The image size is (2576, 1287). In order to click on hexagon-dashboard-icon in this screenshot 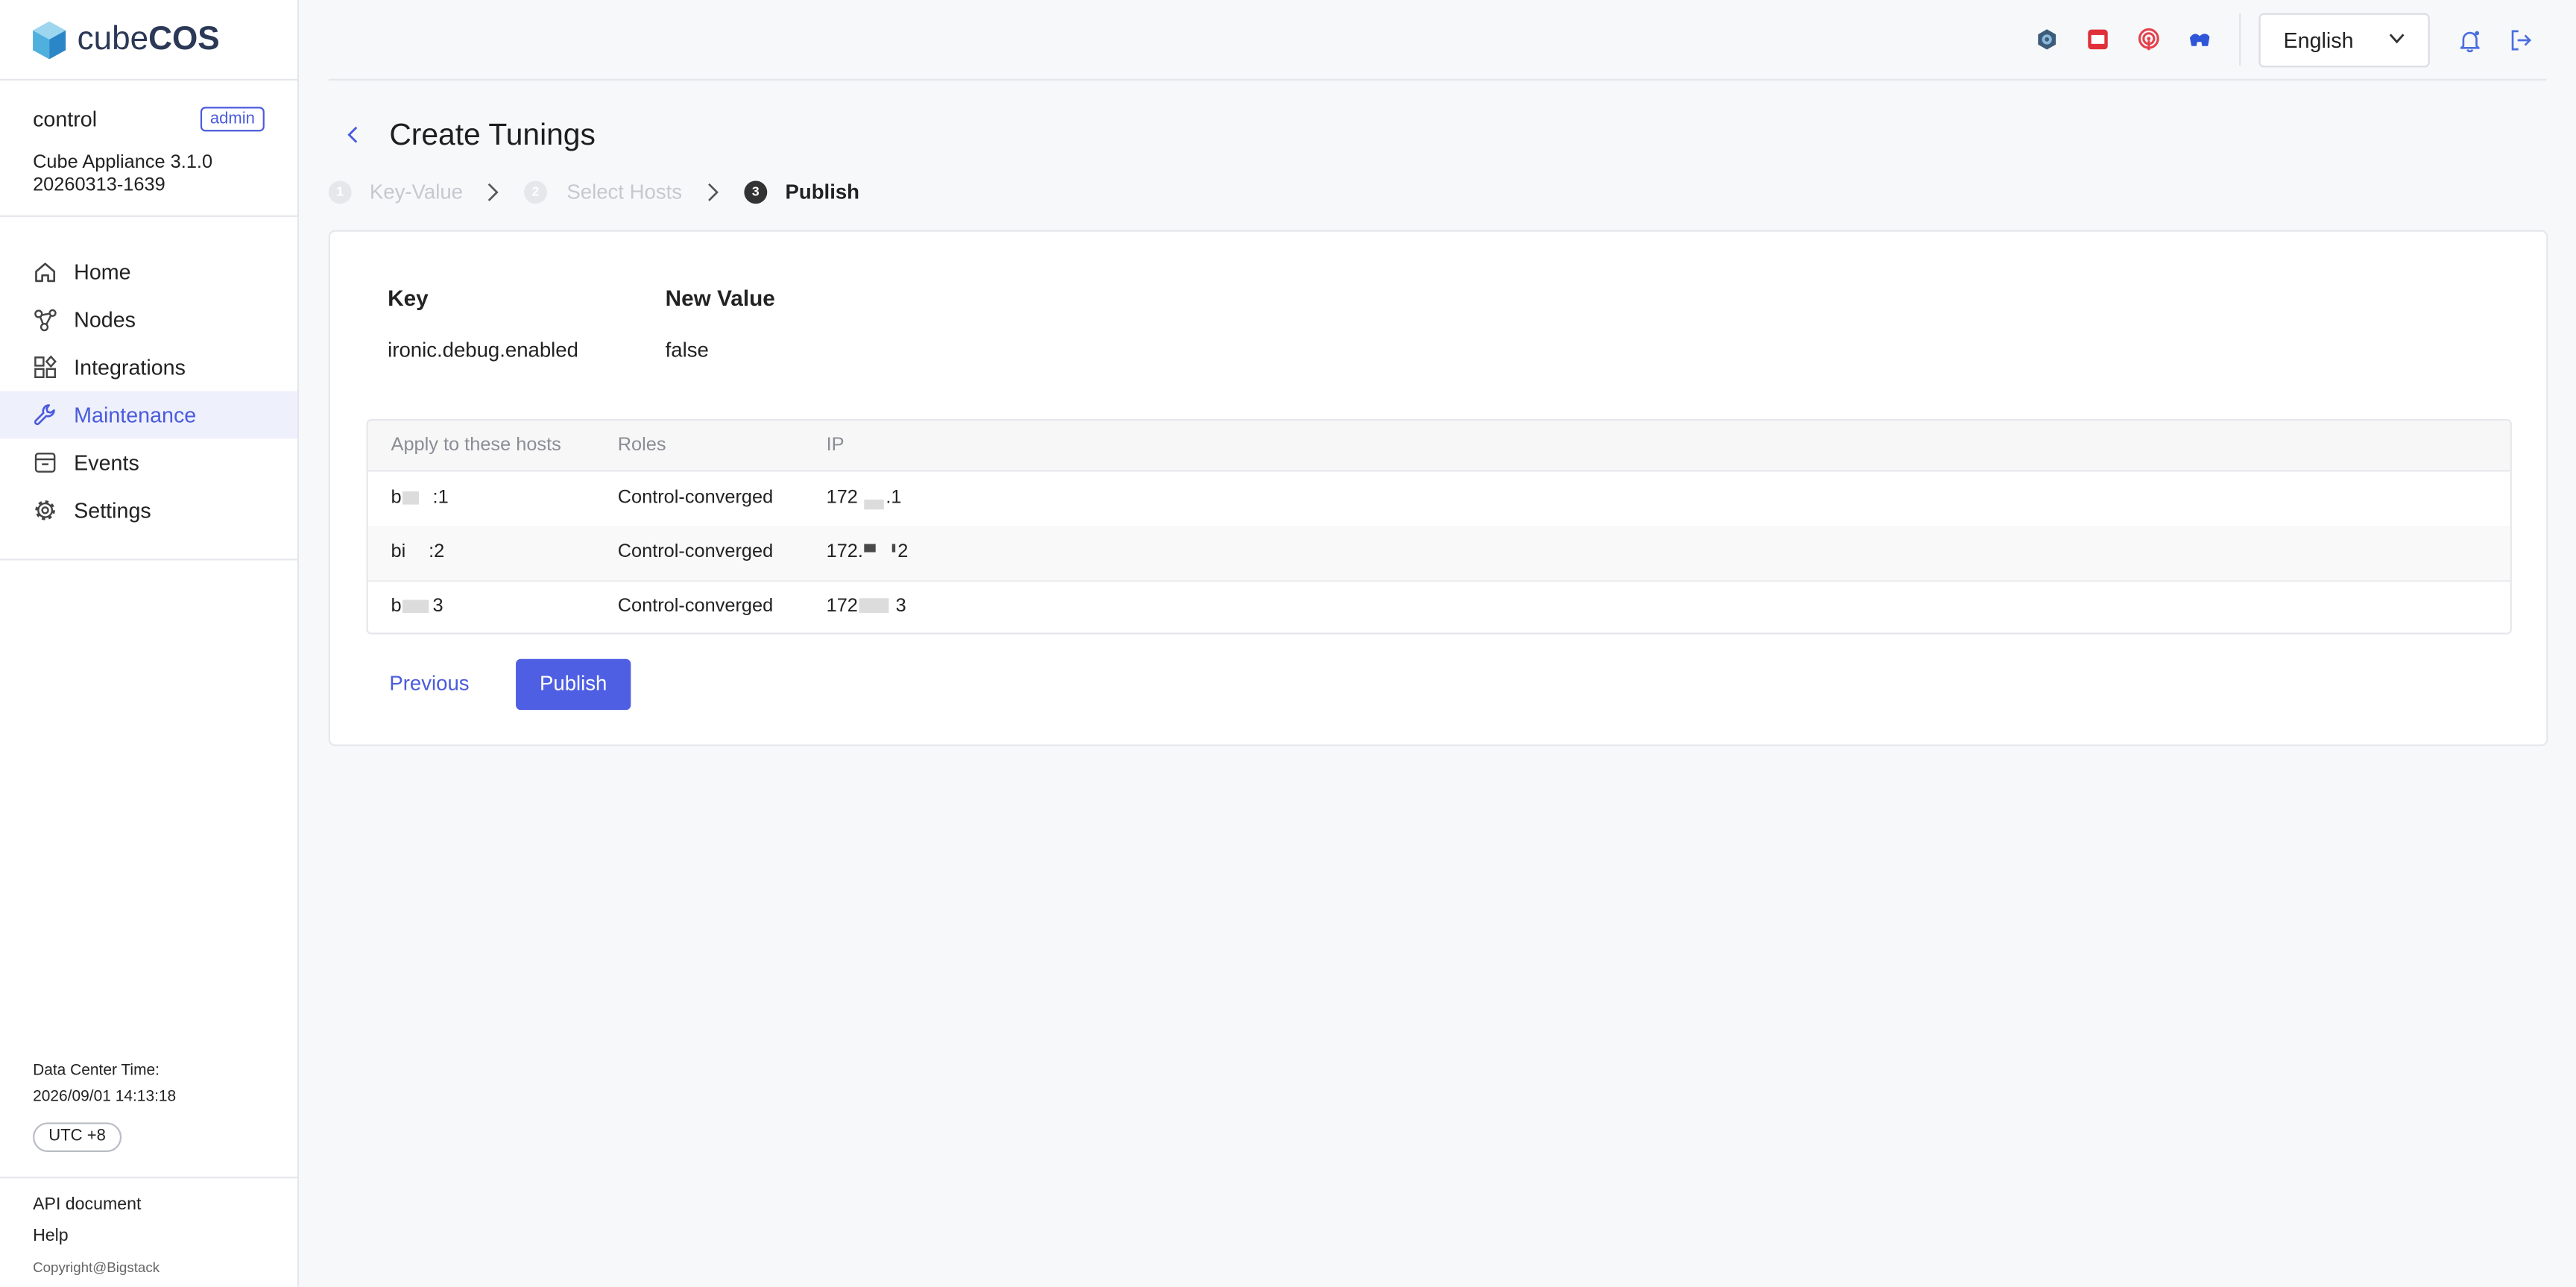, I will do `click(2047, 39)`.